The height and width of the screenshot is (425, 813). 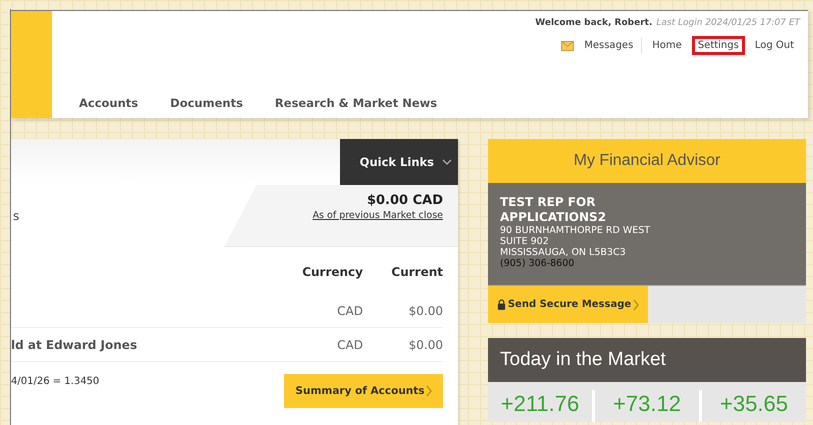 What do you see at coordinates (538, 263) in the screenshot?
I see `phone-number: (905) 306-8600` at bounding box center [538, 263].